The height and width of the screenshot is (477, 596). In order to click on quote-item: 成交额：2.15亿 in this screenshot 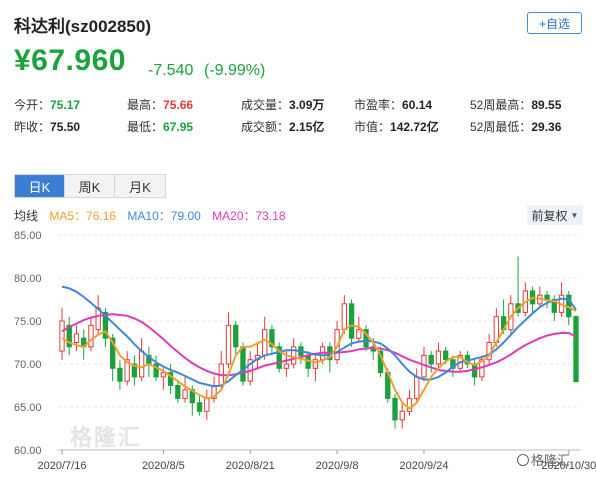, I will do `click(282, 126)`.